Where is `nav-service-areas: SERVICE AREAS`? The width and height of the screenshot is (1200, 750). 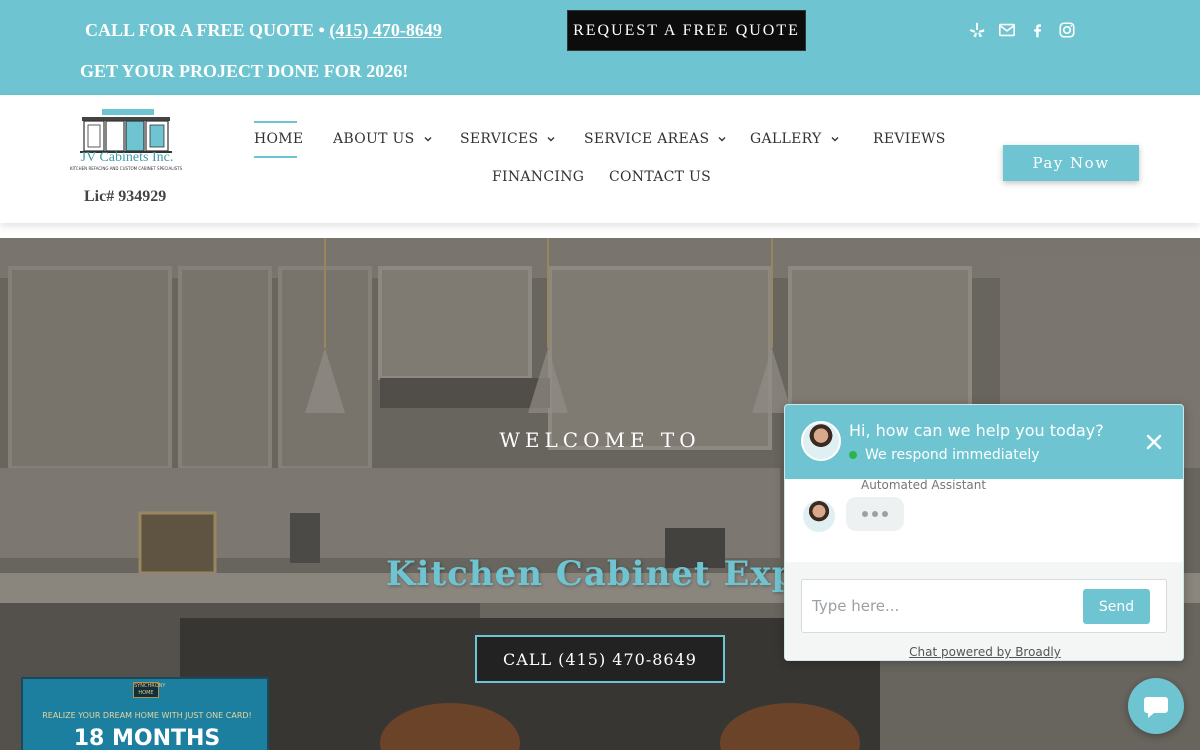
nav-service-areas: SERVICE AREAS is located at coordinates (655, 139).